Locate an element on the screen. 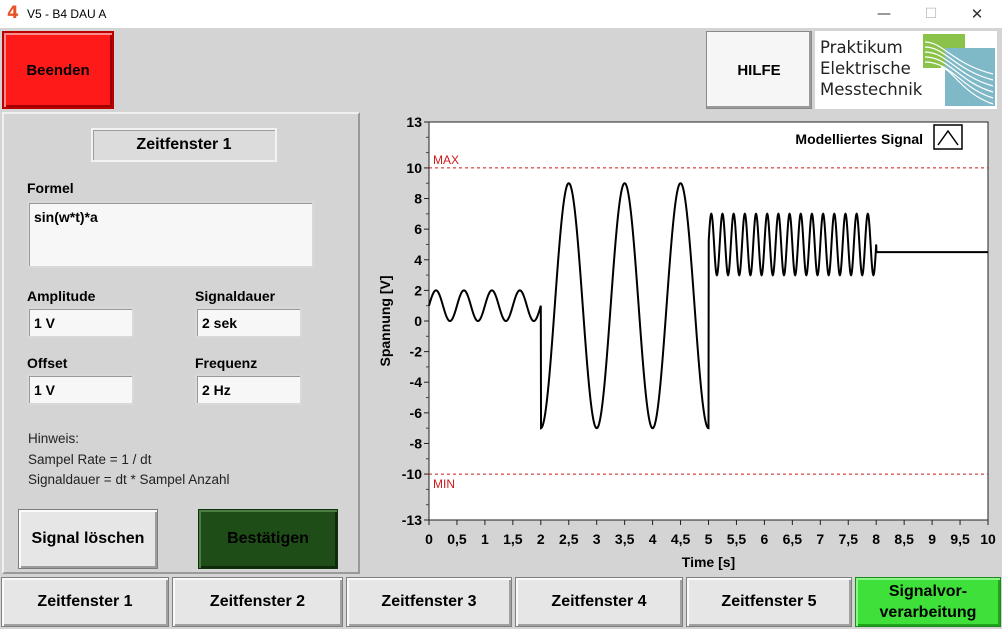  x-tick-label: 10 is located at coordinates (988, 539).